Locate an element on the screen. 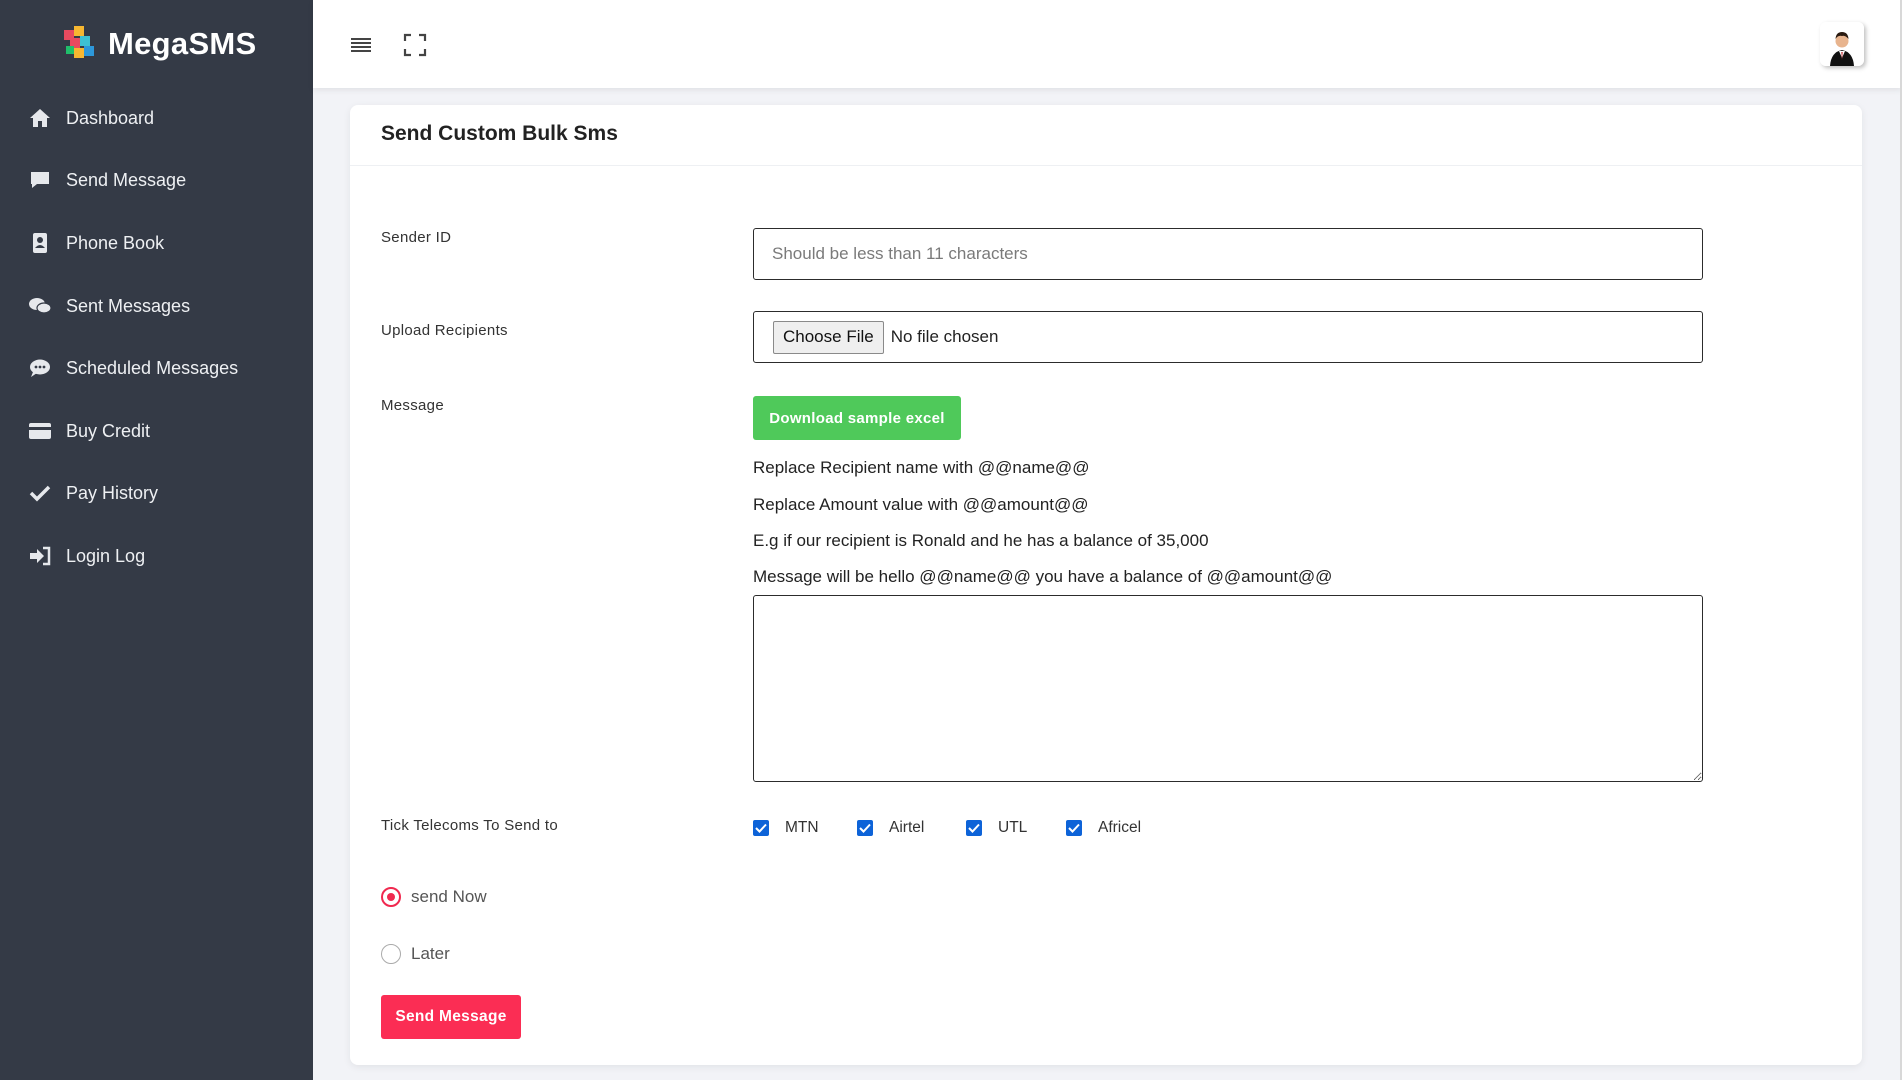  sign-in-icon is located at coordinates (40, 556).